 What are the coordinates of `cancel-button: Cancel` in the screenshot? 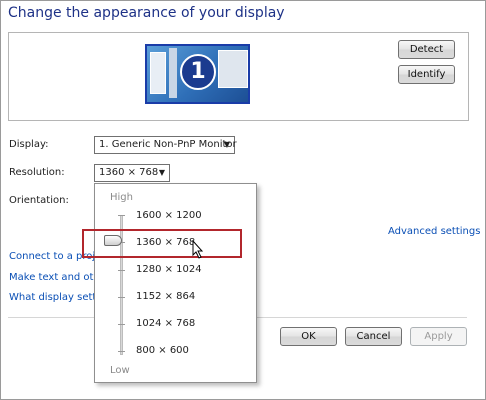 It's located at (373, 336).